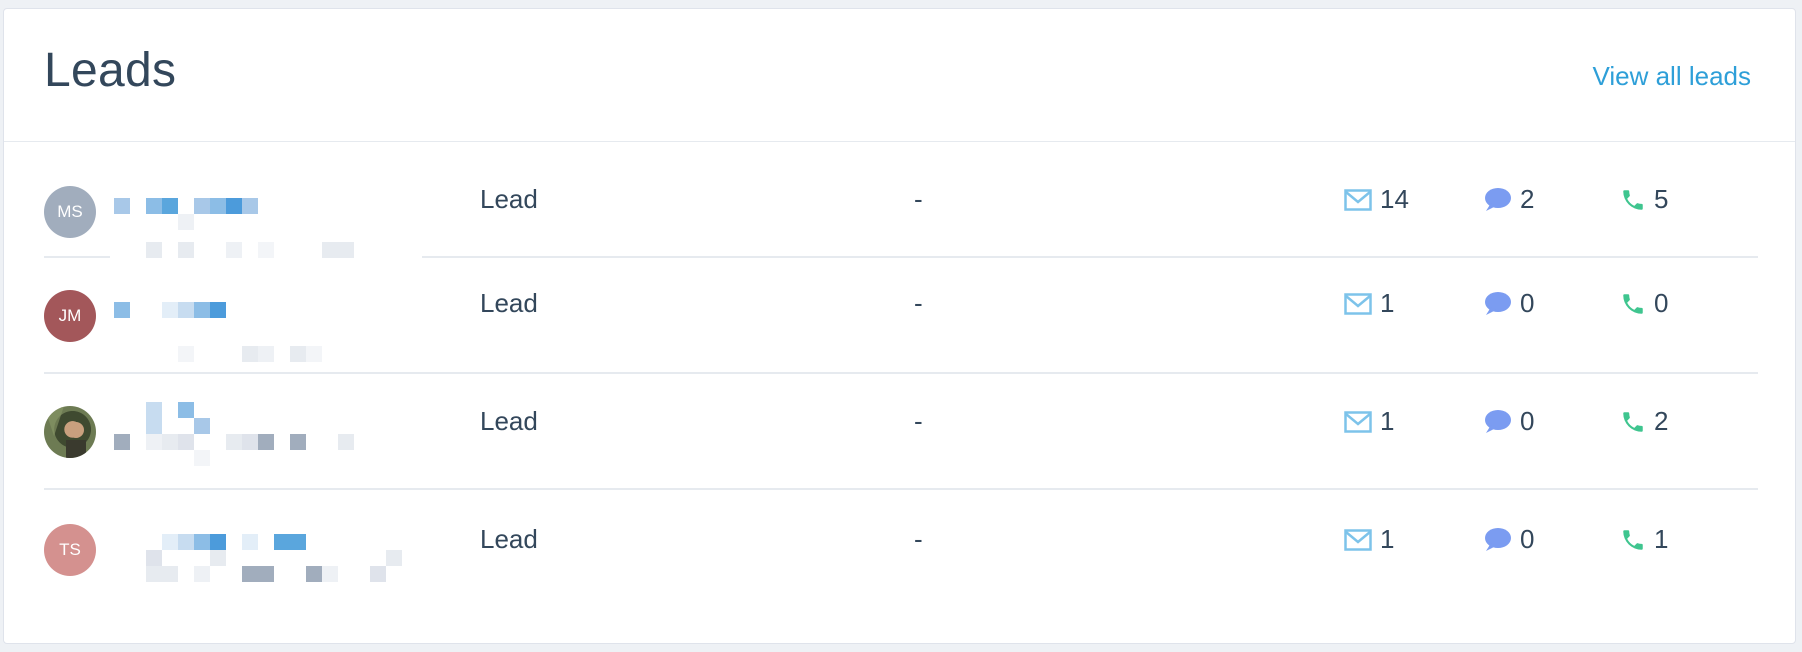  Describe the element at coordinates (1527, 199) in the screenshot. I see `message-count-value: 2` at that location.